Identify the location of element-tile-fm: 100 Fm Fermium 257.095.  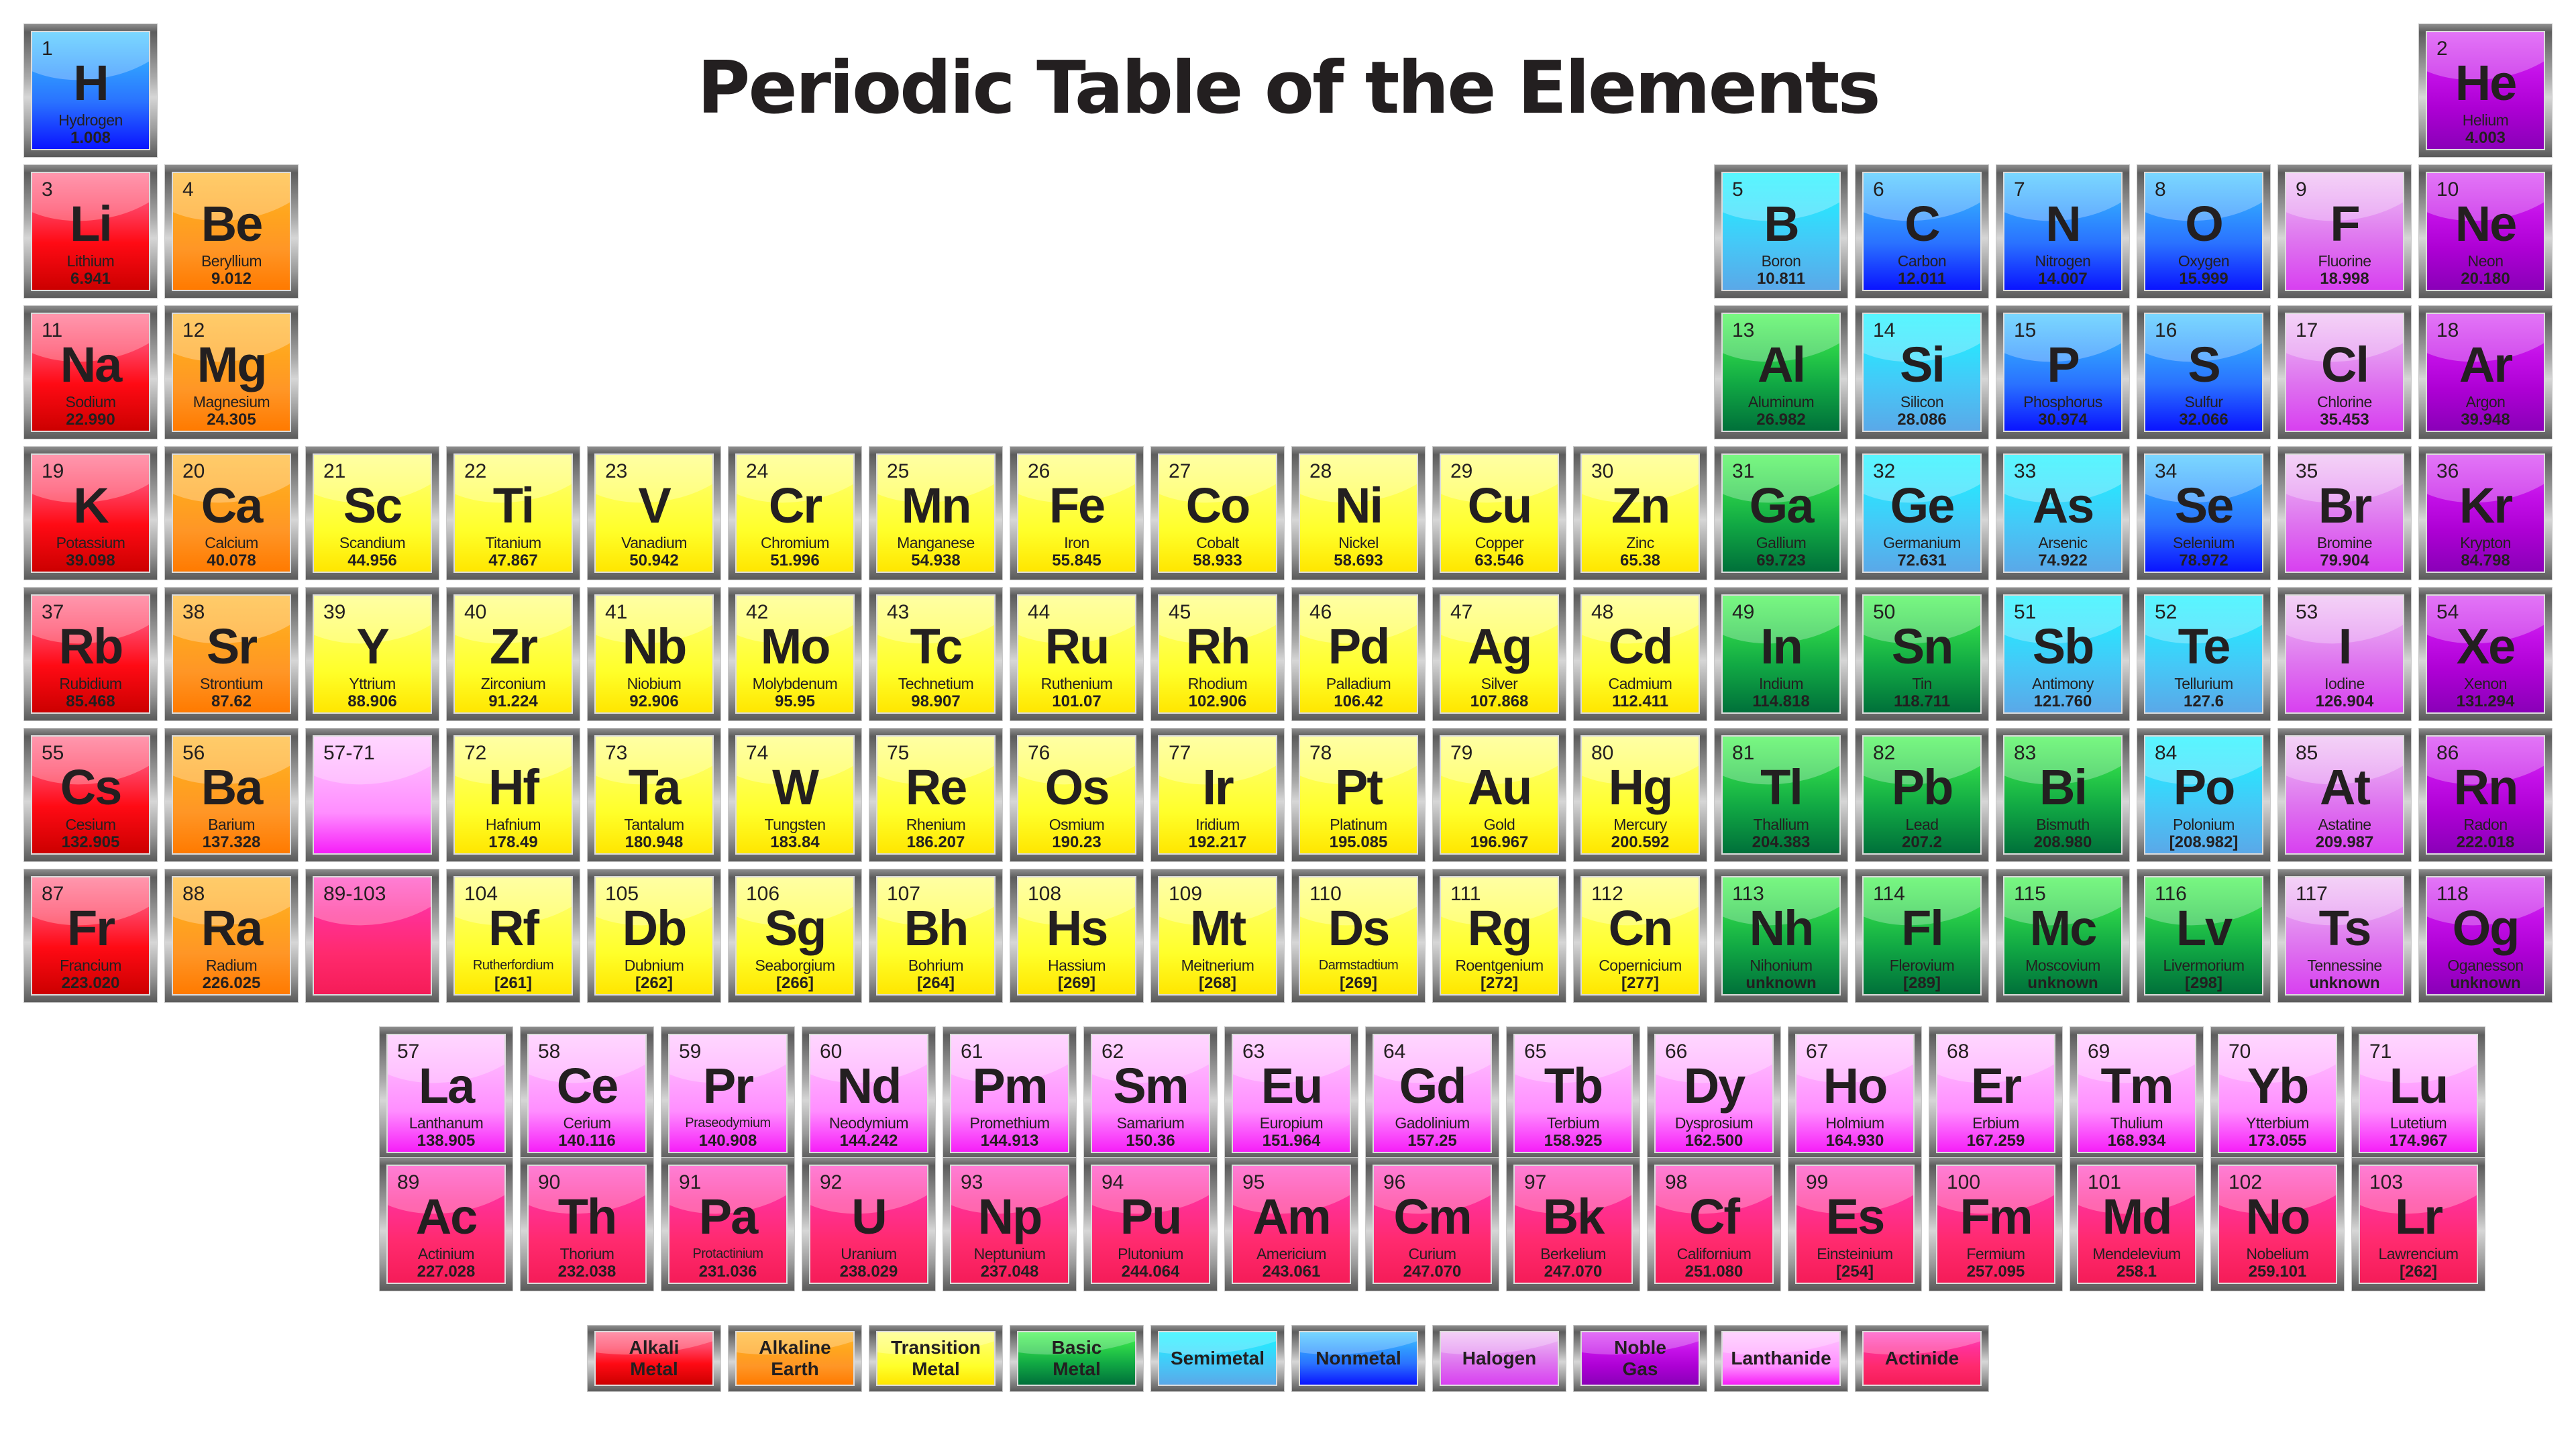
(1996, 1224).